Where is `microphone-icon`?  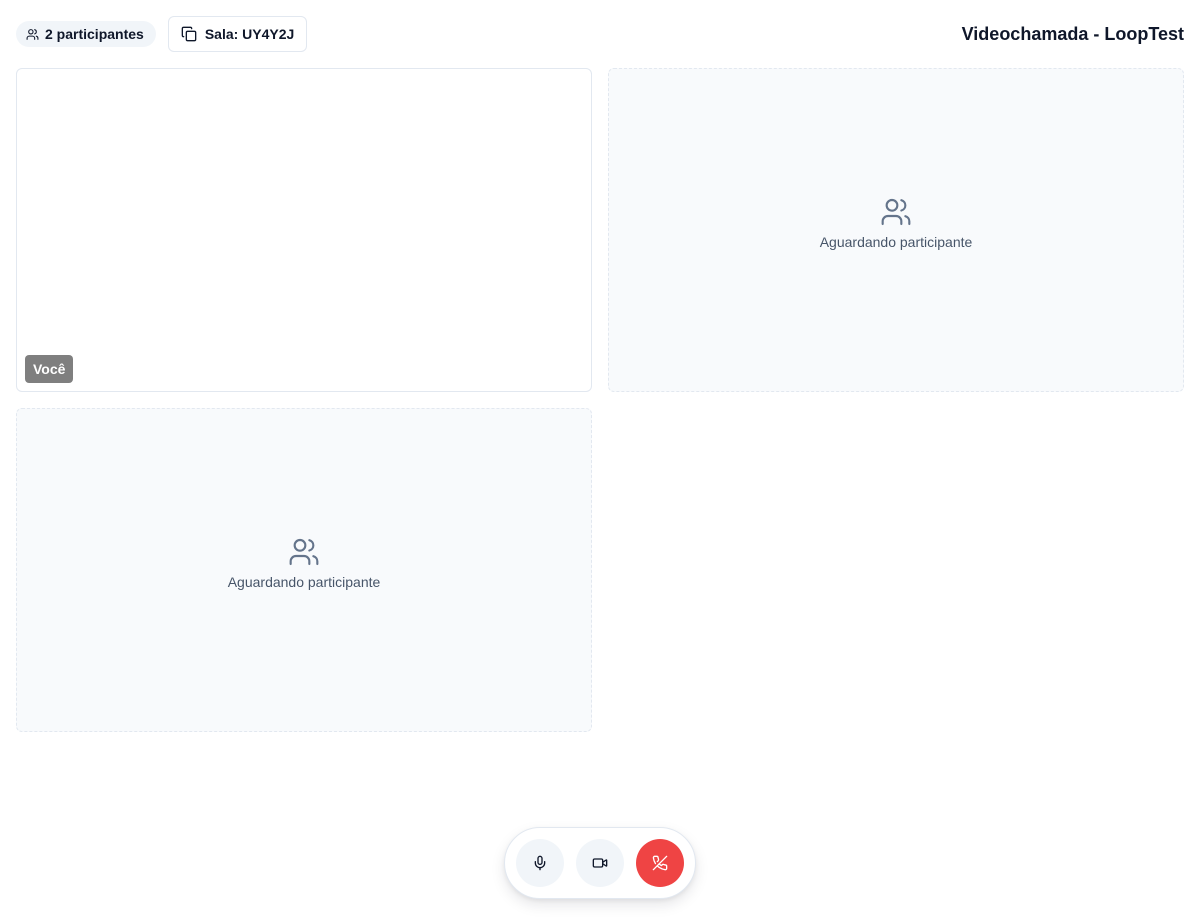 microphone-icon is located at coordinates (540, 863).